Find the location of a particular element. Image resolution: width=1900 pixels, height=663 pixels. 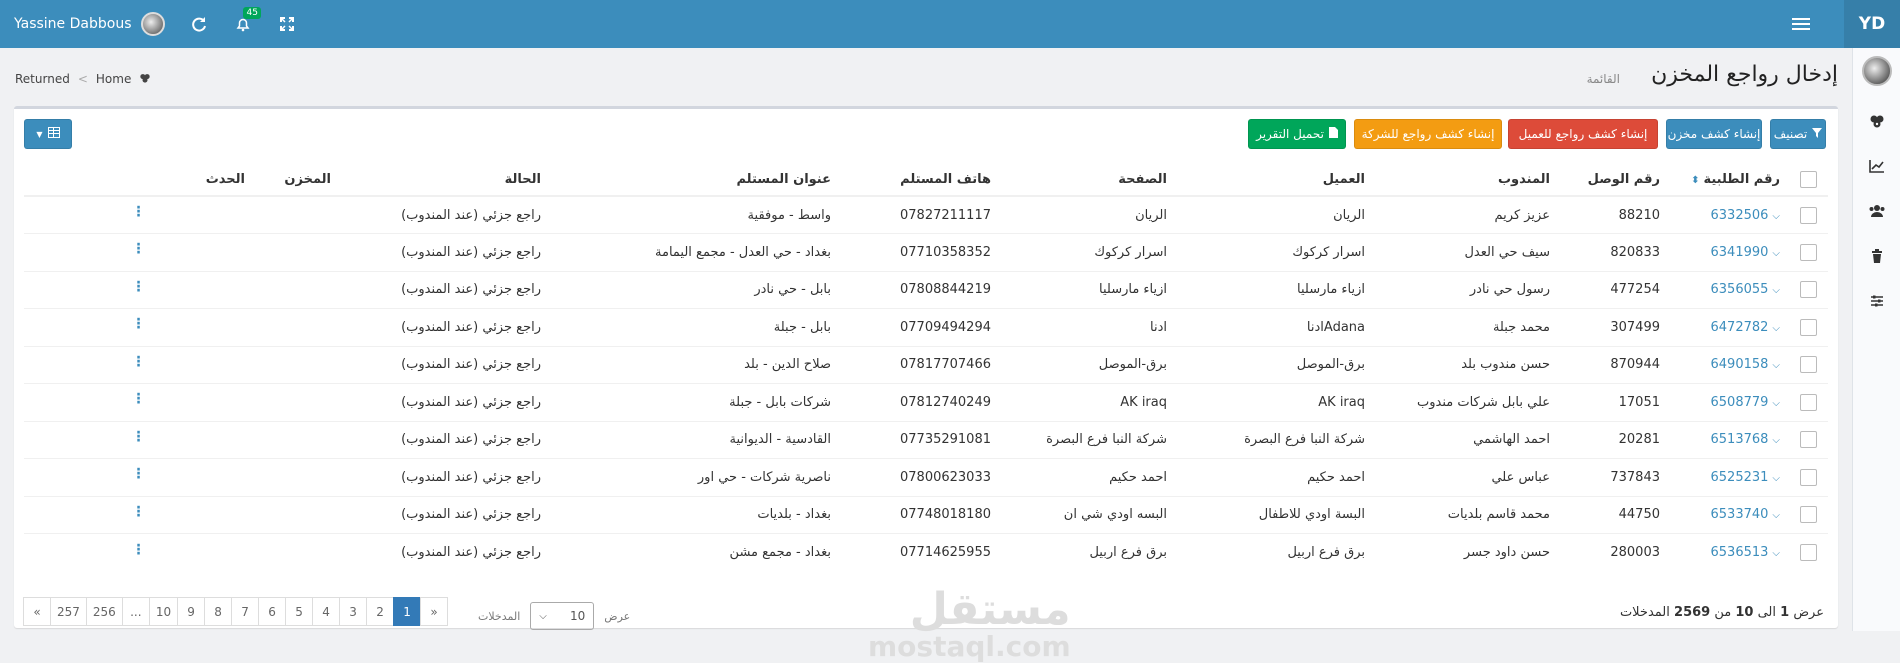

user-avatar is located at coordinates (153, 24).